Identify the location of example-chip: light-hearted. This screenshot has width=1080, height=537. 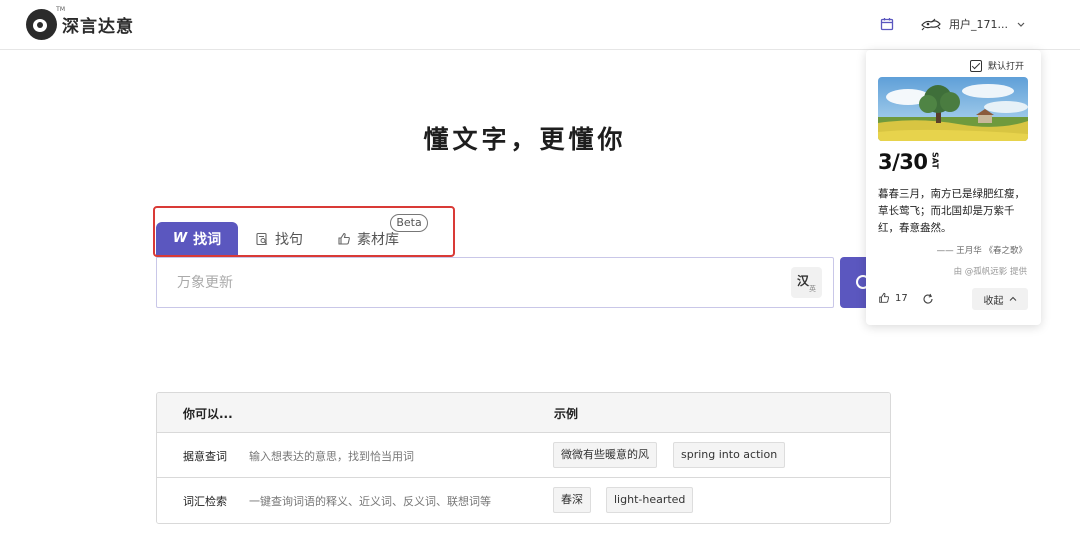
(650, 500).